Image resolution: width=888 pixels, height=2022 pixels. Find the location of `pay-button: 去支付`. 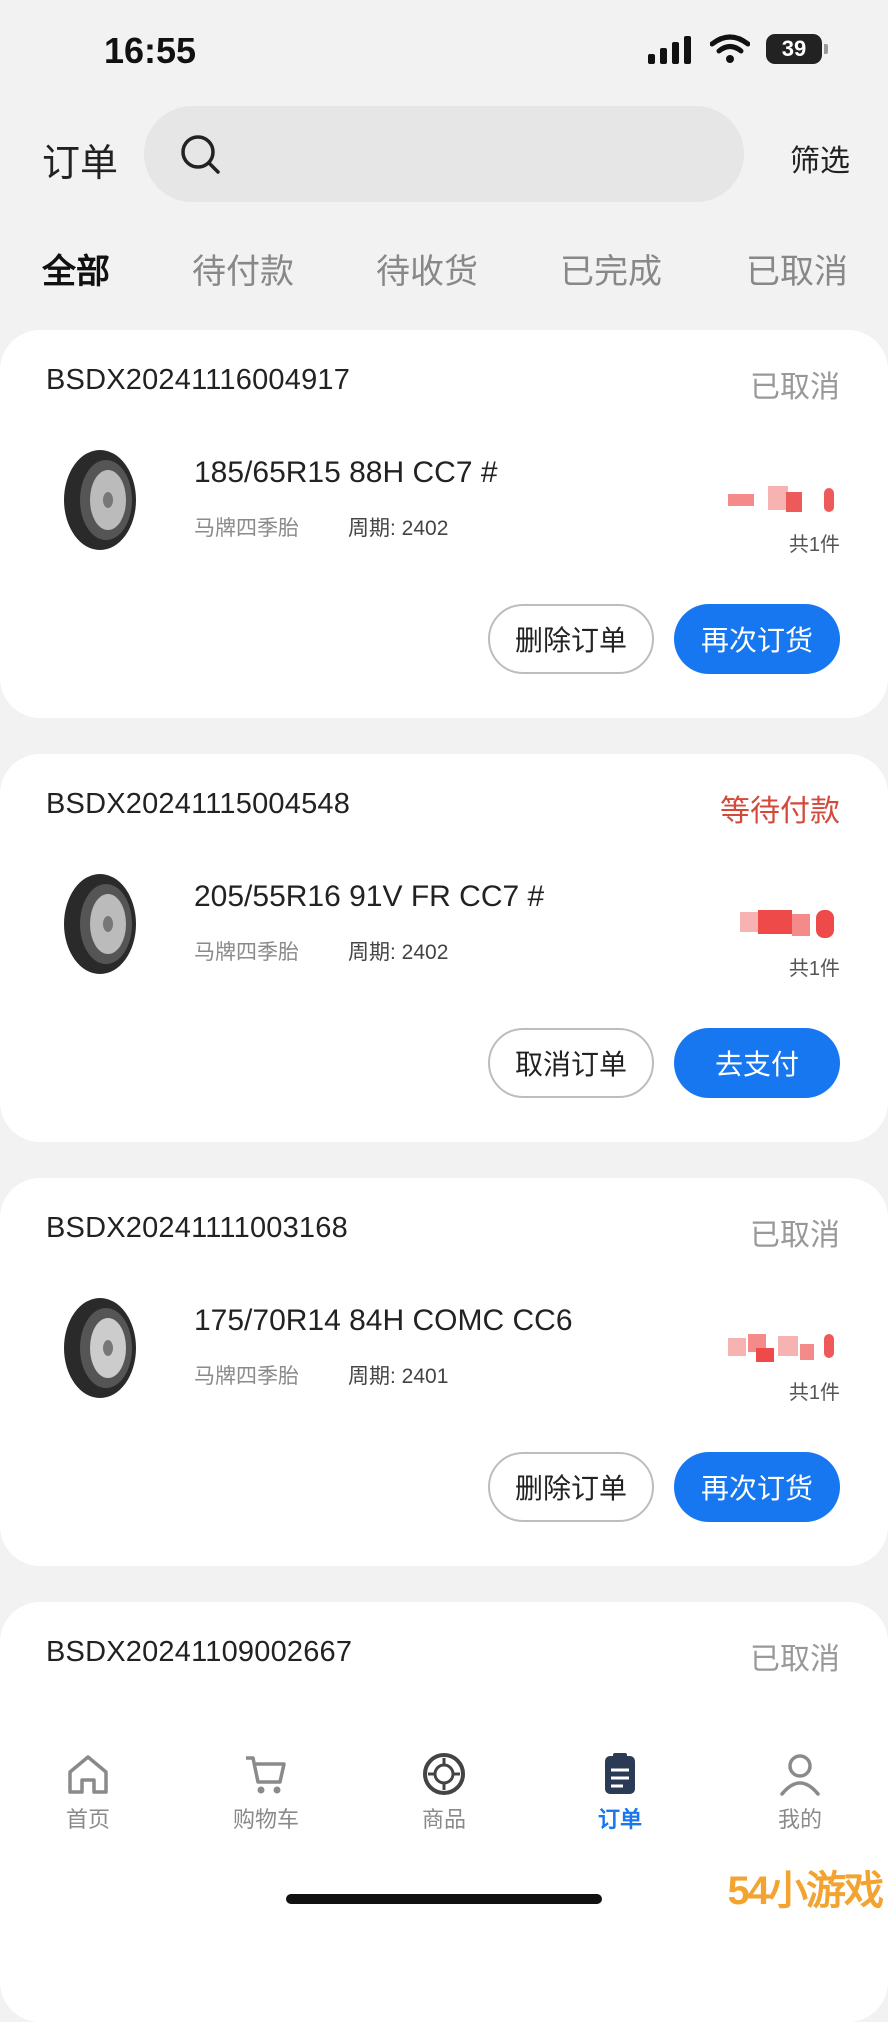

pay-button: 去支付 is located at coordinates (757, 1063).